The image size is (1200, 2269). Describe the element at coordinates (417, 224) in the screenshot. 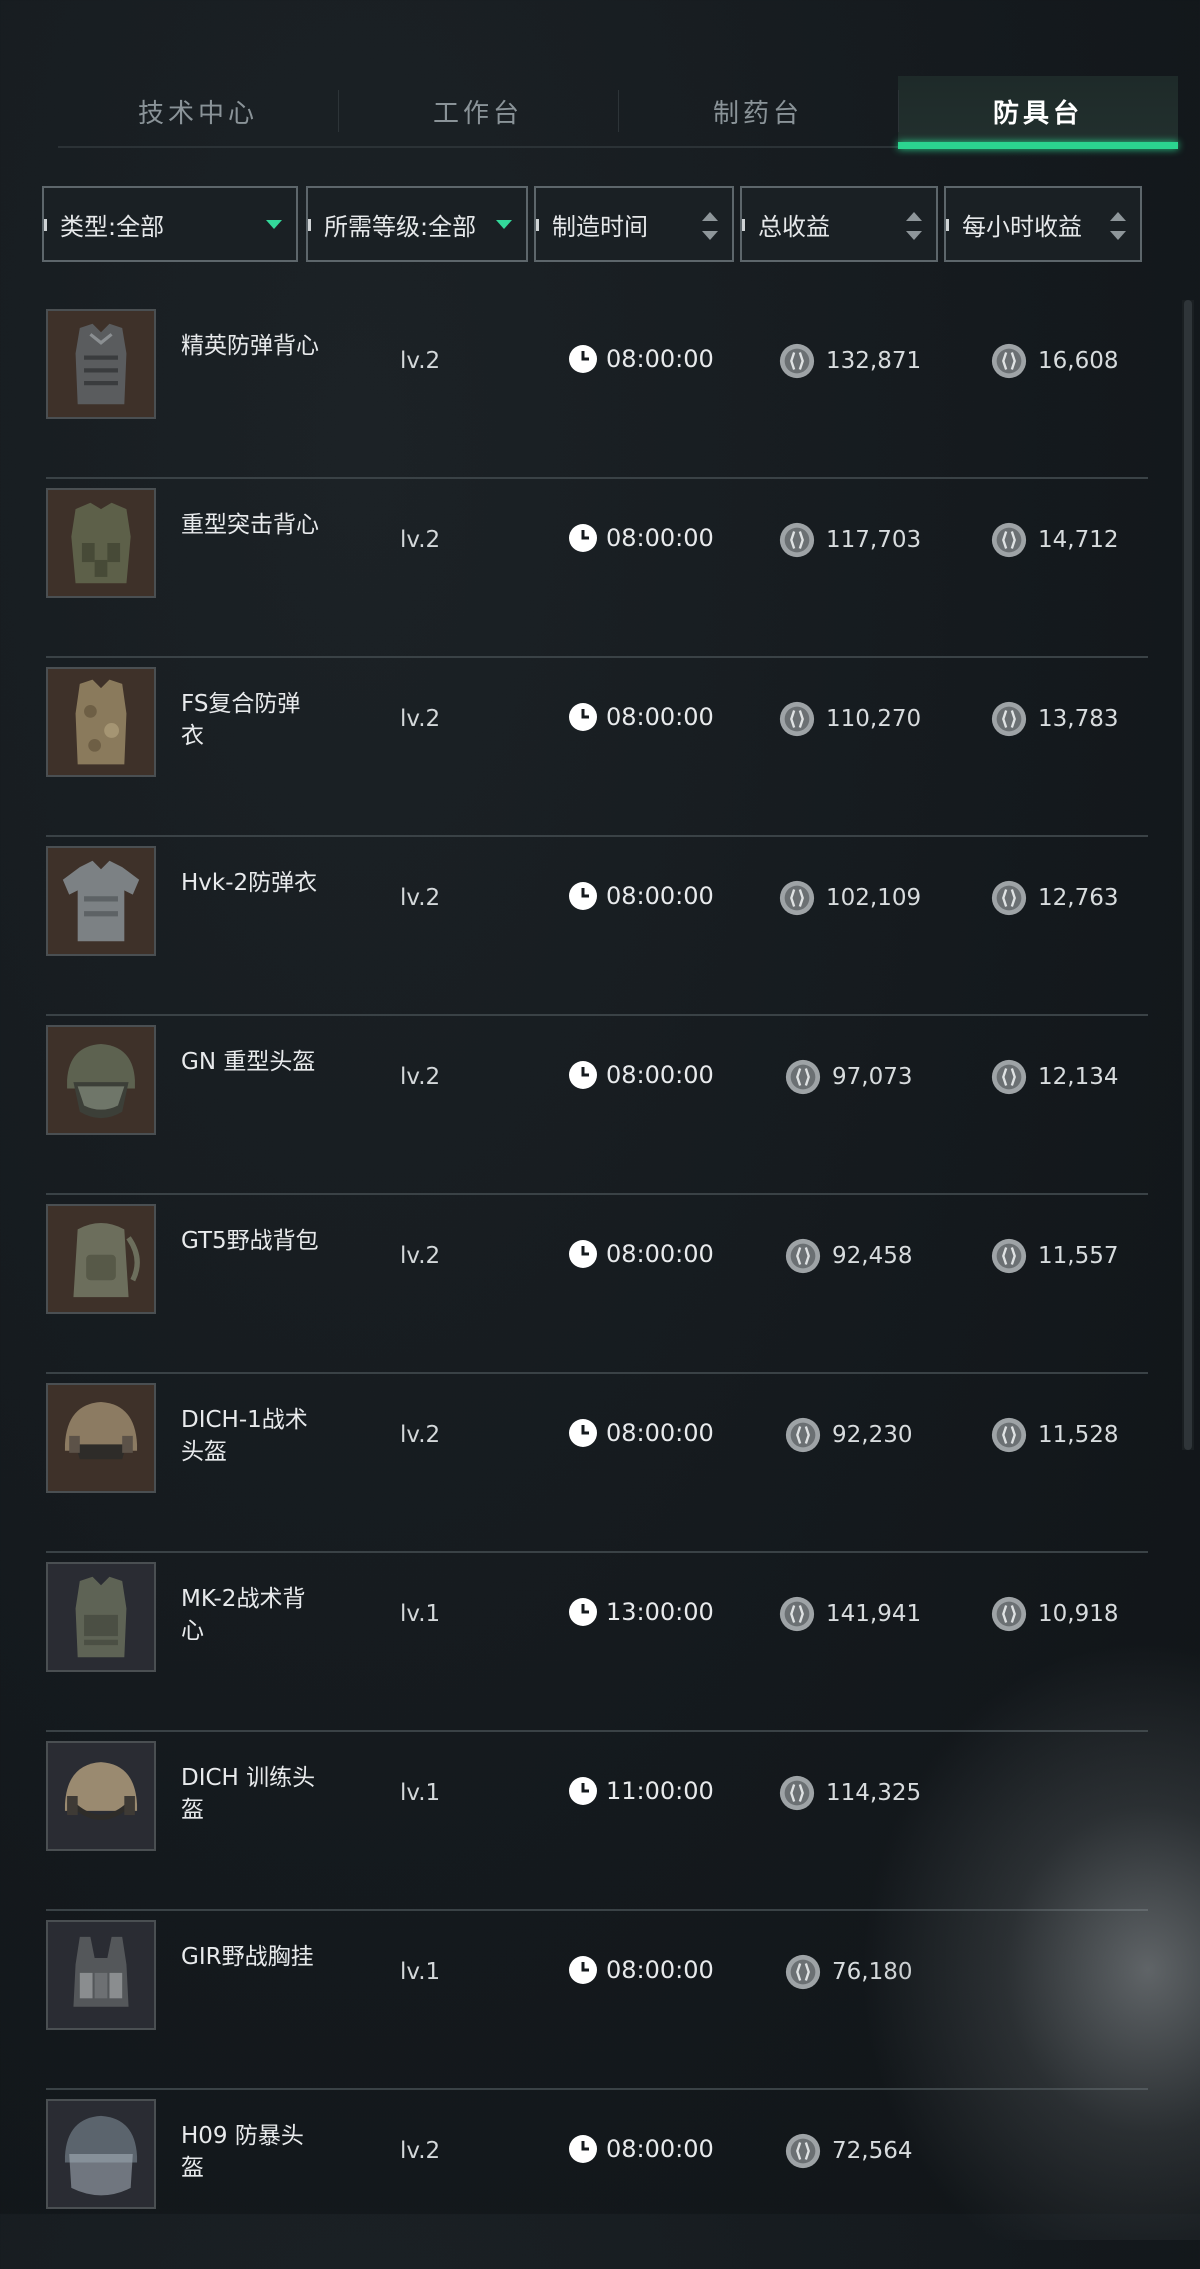

I see `level-filter-dropdown: 所需等级:全部` at that location.